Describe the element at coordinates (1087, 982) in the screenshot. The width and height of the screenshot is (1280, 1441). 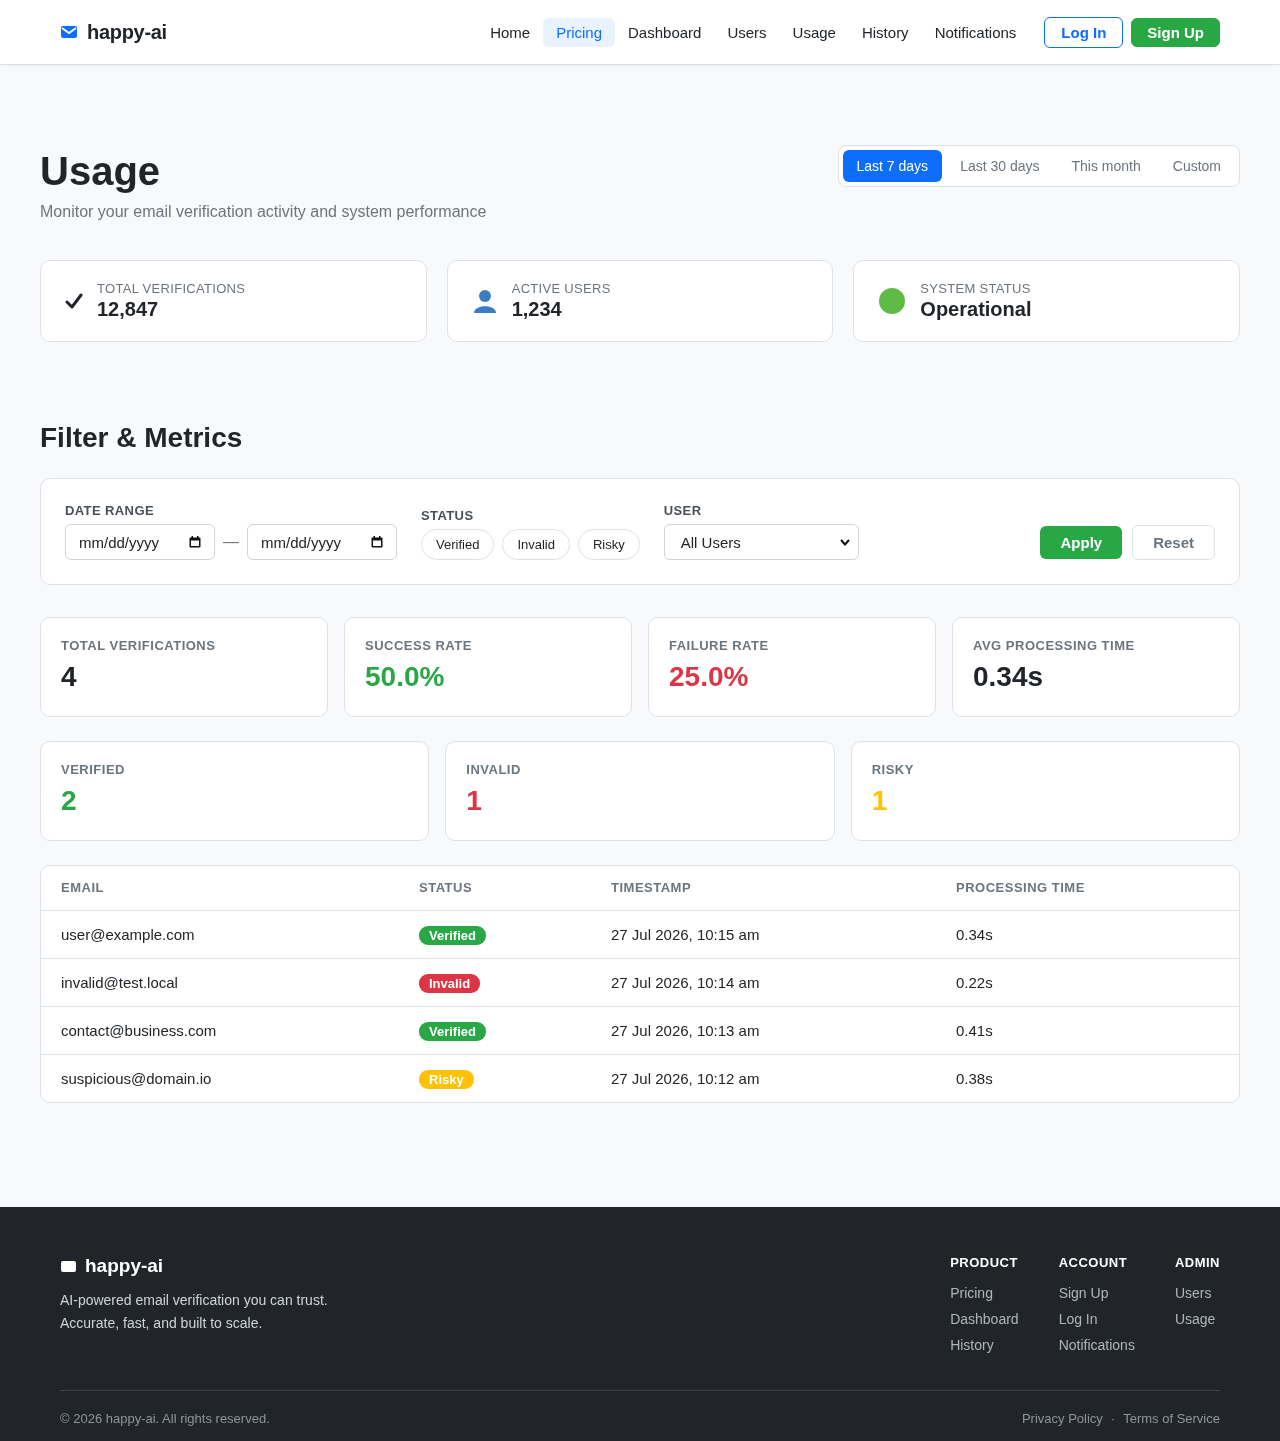
I see `table-cell: 0.22s` at that location.